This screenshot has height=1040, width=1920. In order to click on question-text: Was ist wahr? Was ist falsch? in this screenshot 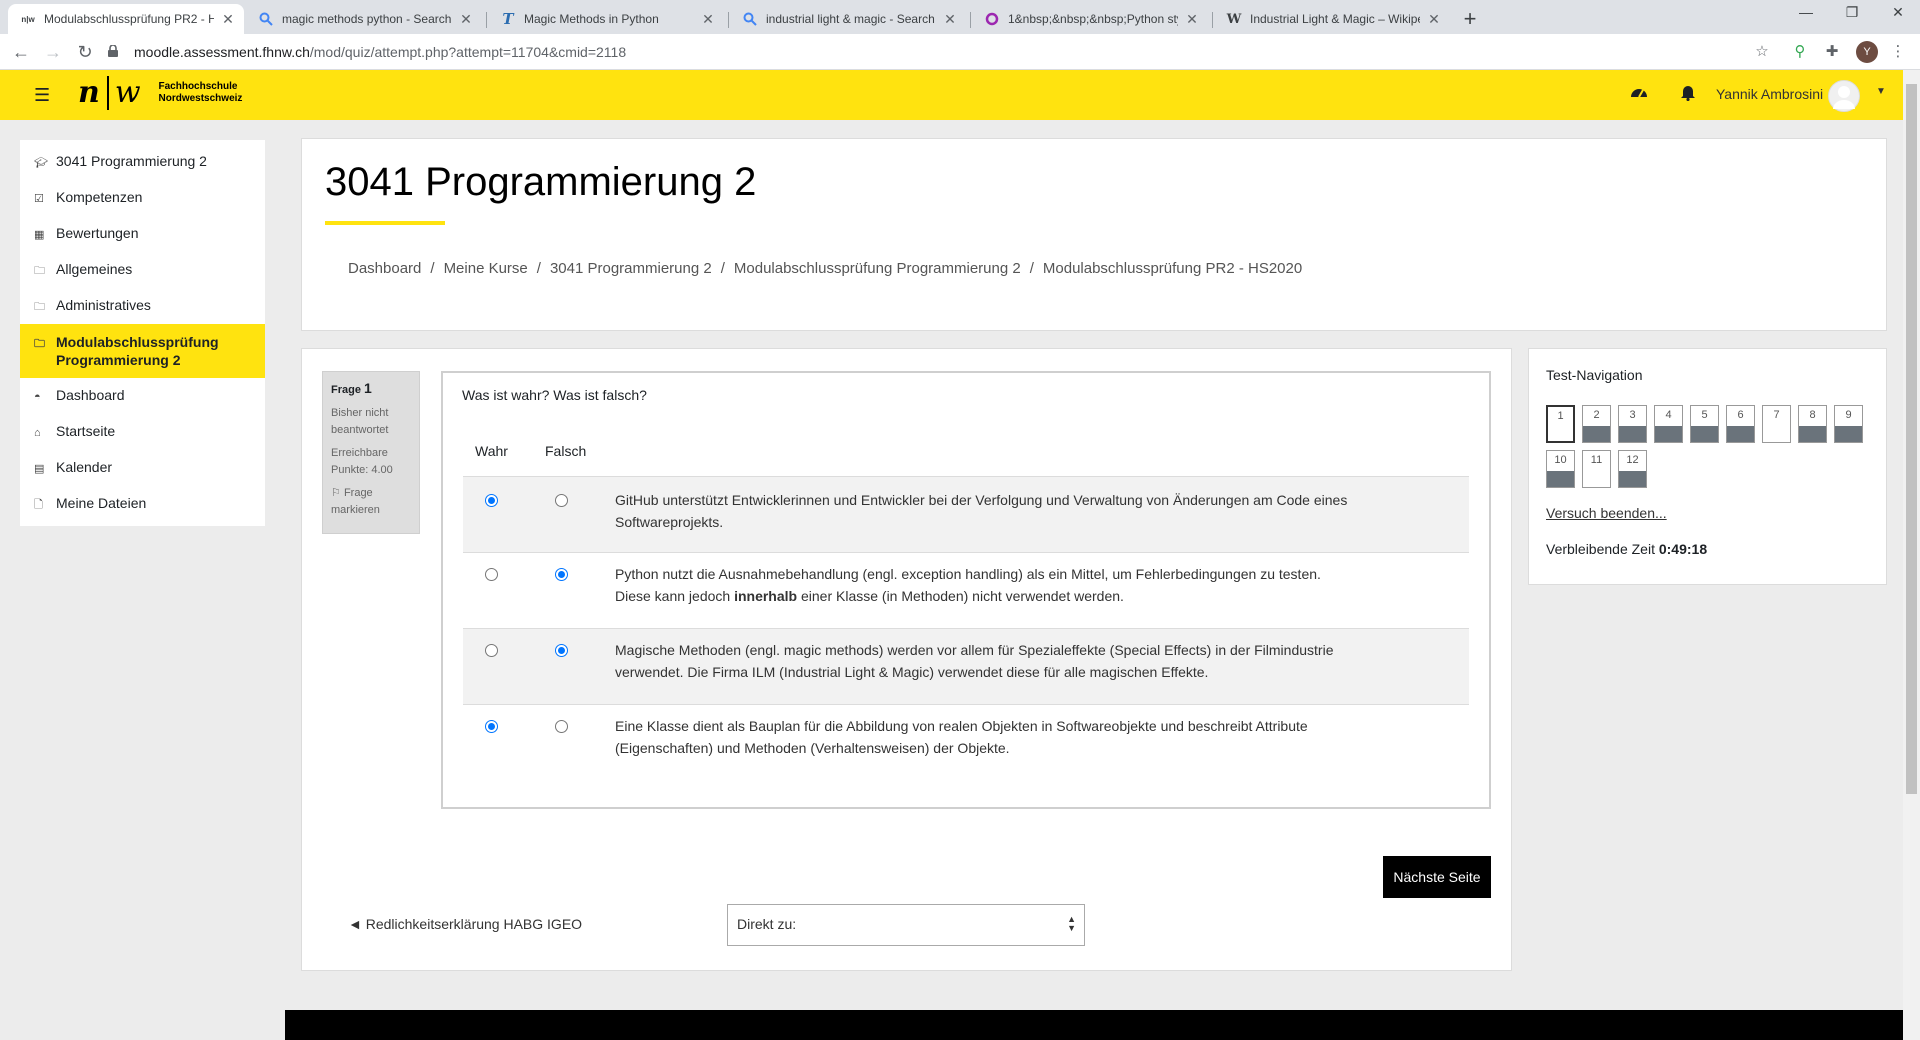, I will do `click(554, 395)`.